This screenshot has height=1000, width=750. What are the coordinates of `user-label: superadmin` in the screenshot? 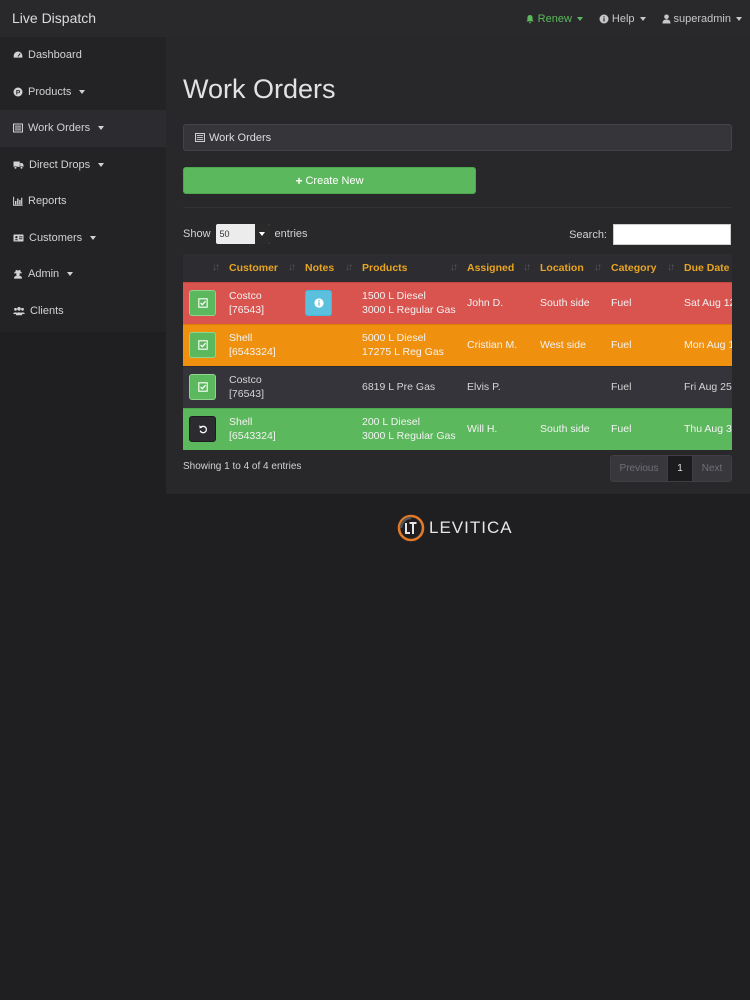 It's located at (702, 18).